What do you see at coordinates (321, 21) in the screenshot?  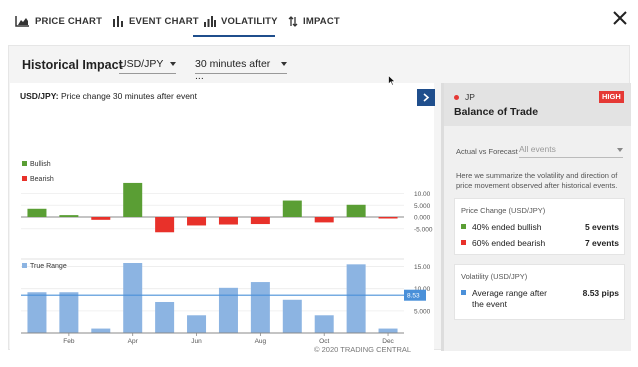 I see `tab-impact-label: IMPACT` at bounding box center [321, 21].